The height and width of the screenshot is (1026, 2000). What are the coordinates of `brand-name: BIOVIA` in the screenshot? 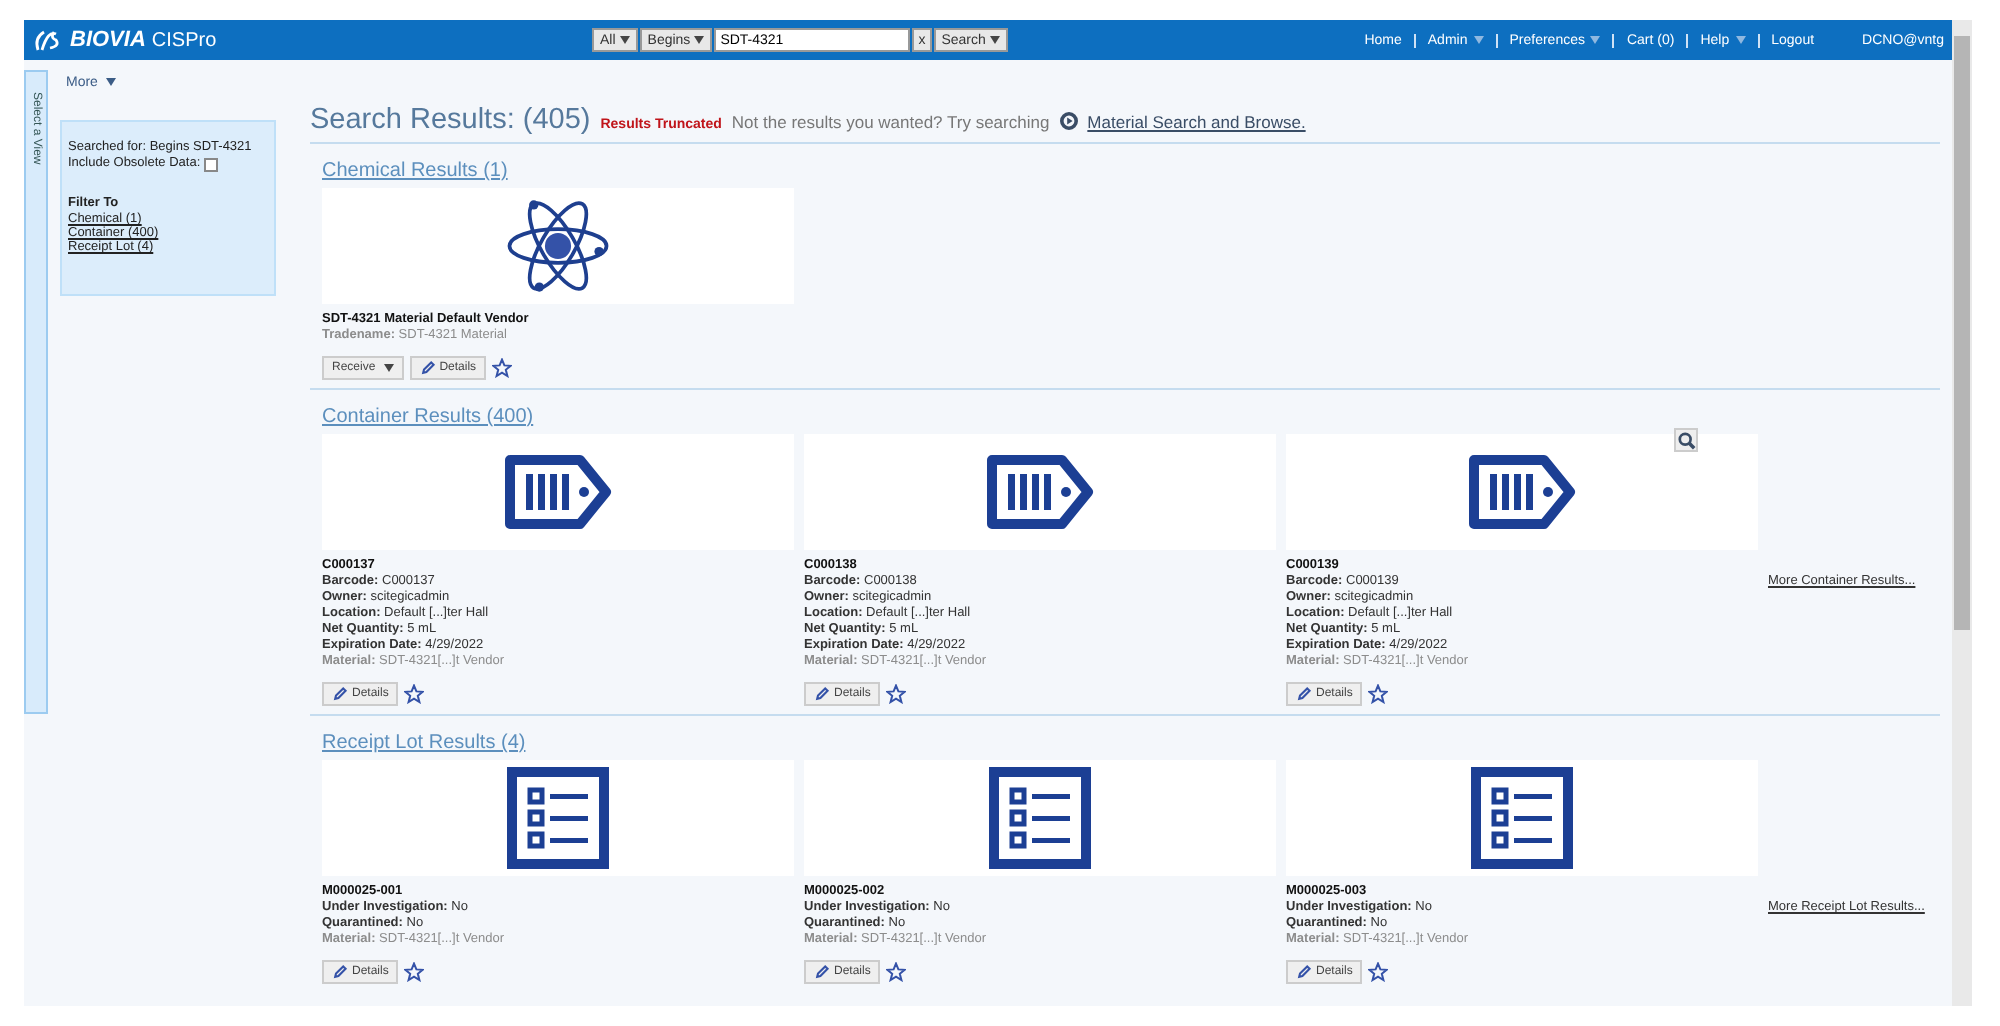 It's located at (108, 40).